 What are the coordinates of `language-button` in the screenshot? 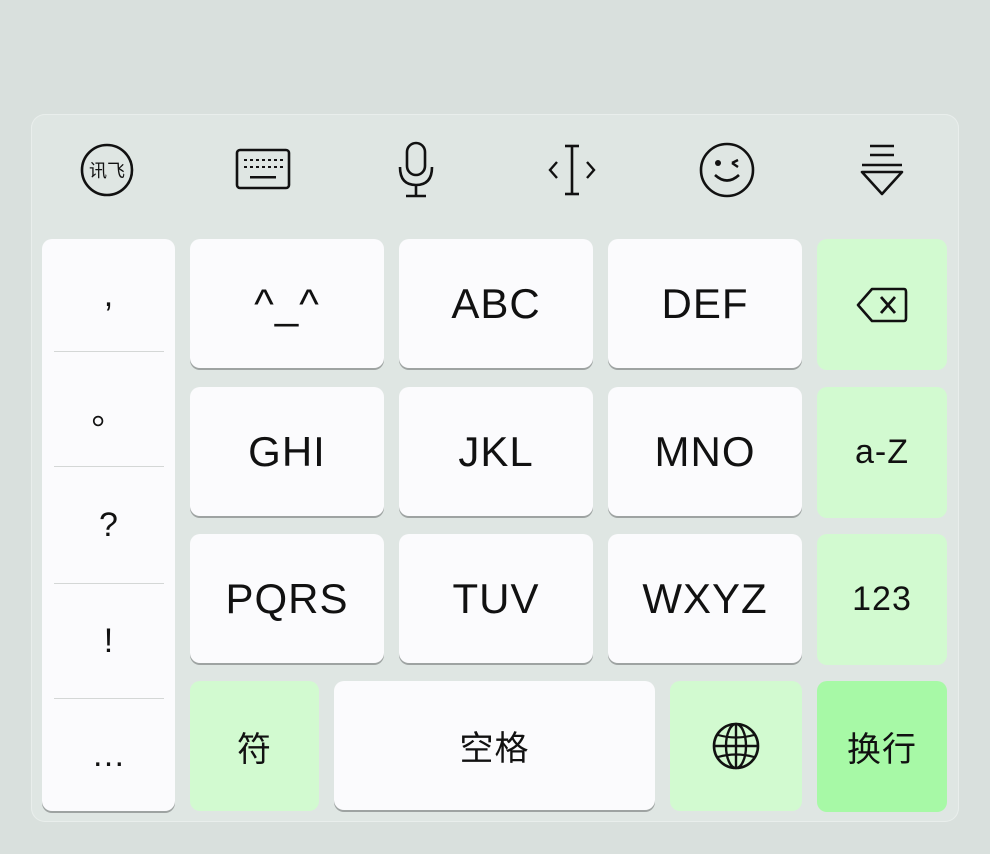 It's located at (736, 746).